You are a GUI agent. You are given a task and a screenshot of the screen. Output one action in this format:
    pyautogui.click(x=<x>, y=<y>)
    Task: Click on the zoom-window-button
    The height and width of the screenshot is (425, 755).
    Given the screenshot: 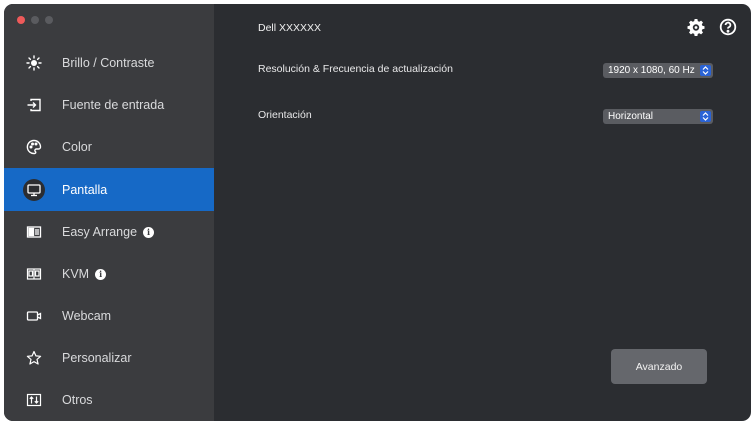 What is the action you would take?
    pyautogui.click(x=49, y=20)
    